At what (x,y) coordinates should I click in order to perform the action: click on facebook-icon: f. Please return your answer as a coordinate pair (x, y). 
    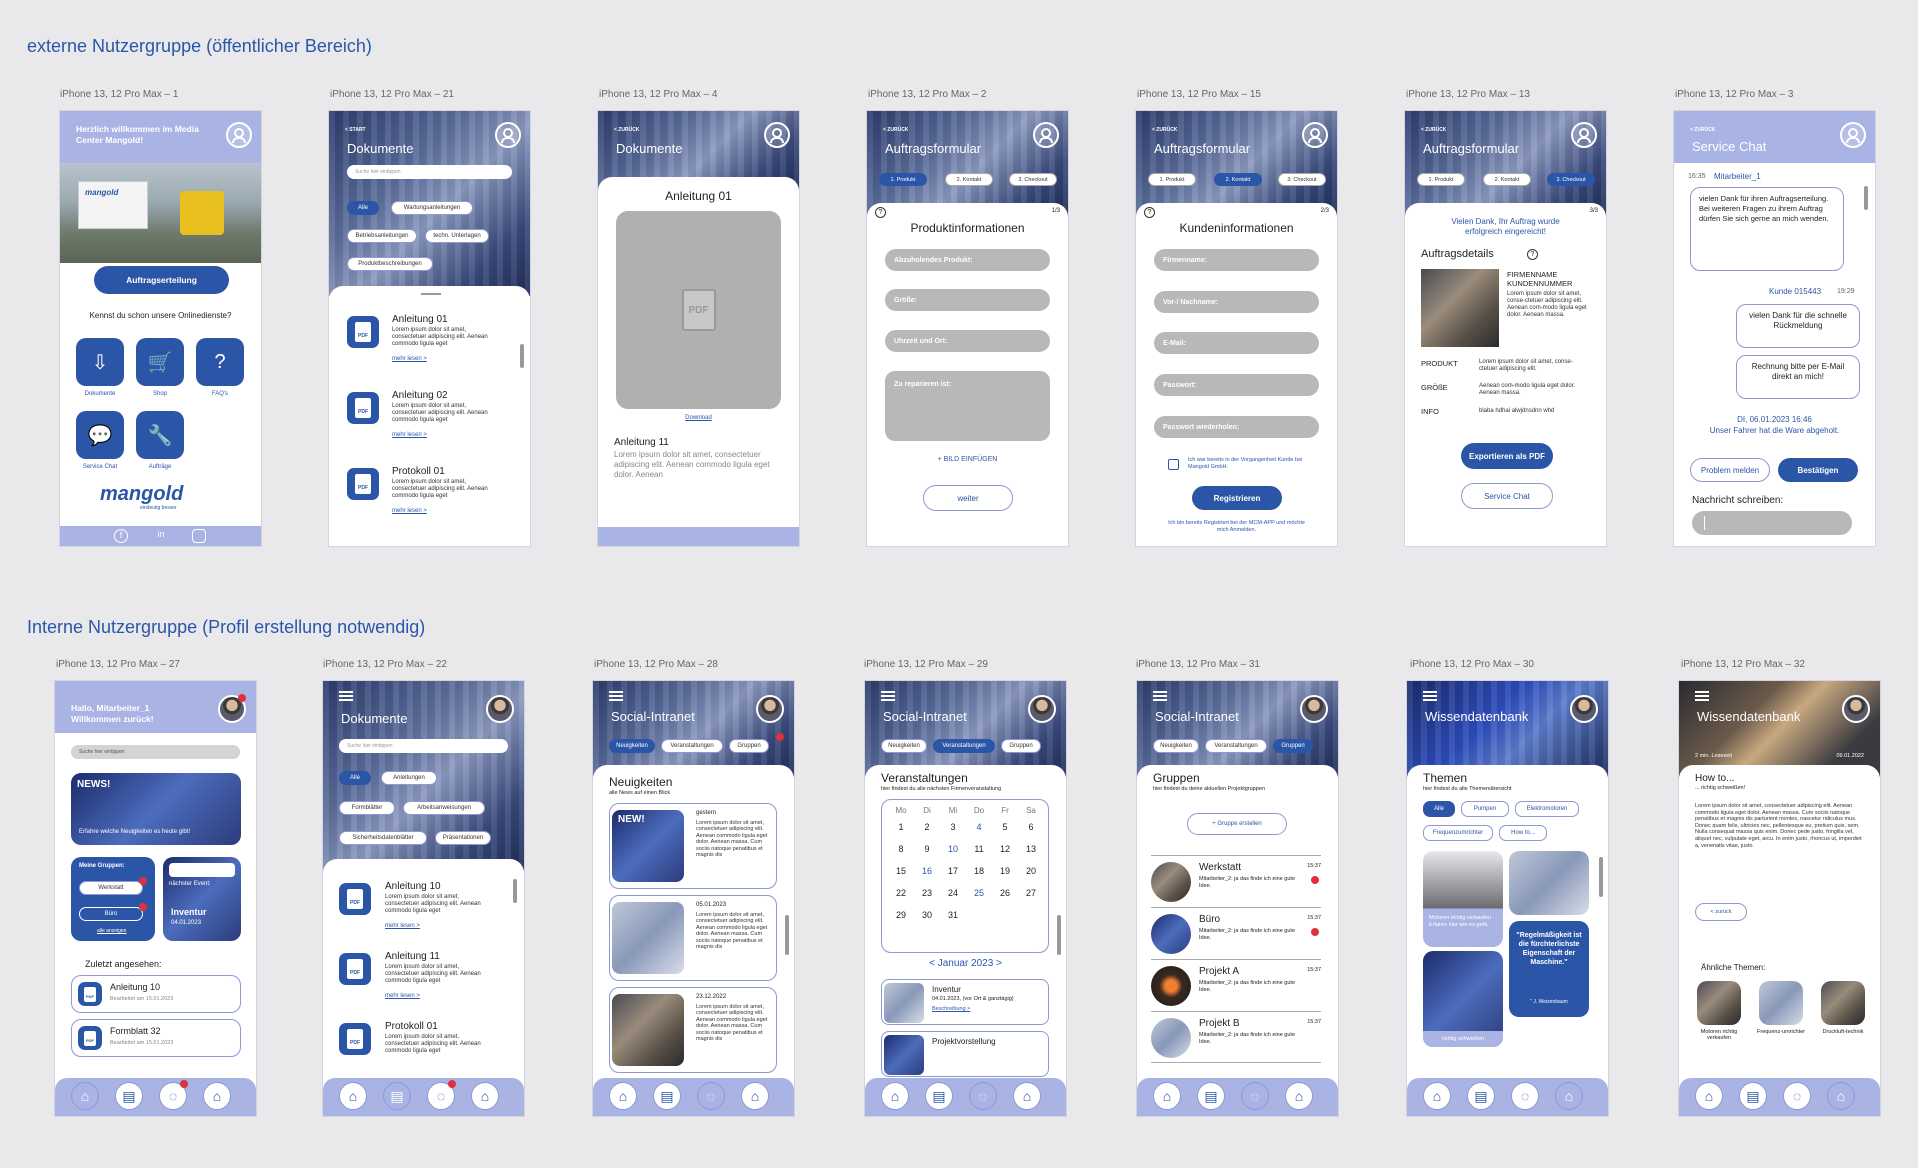
    Looking at the image, I should click on (121, 536).